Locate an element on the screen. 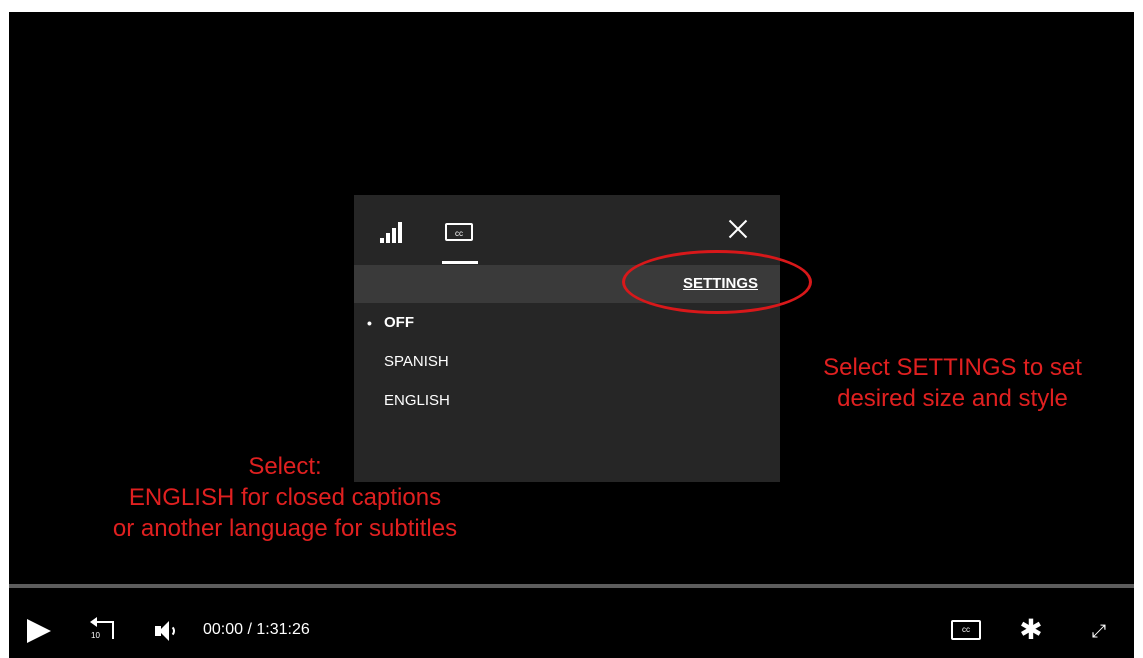 The height and width of the screenshot is (658, 1143). settings-highlight-oval is located at coordinates (717, 282).